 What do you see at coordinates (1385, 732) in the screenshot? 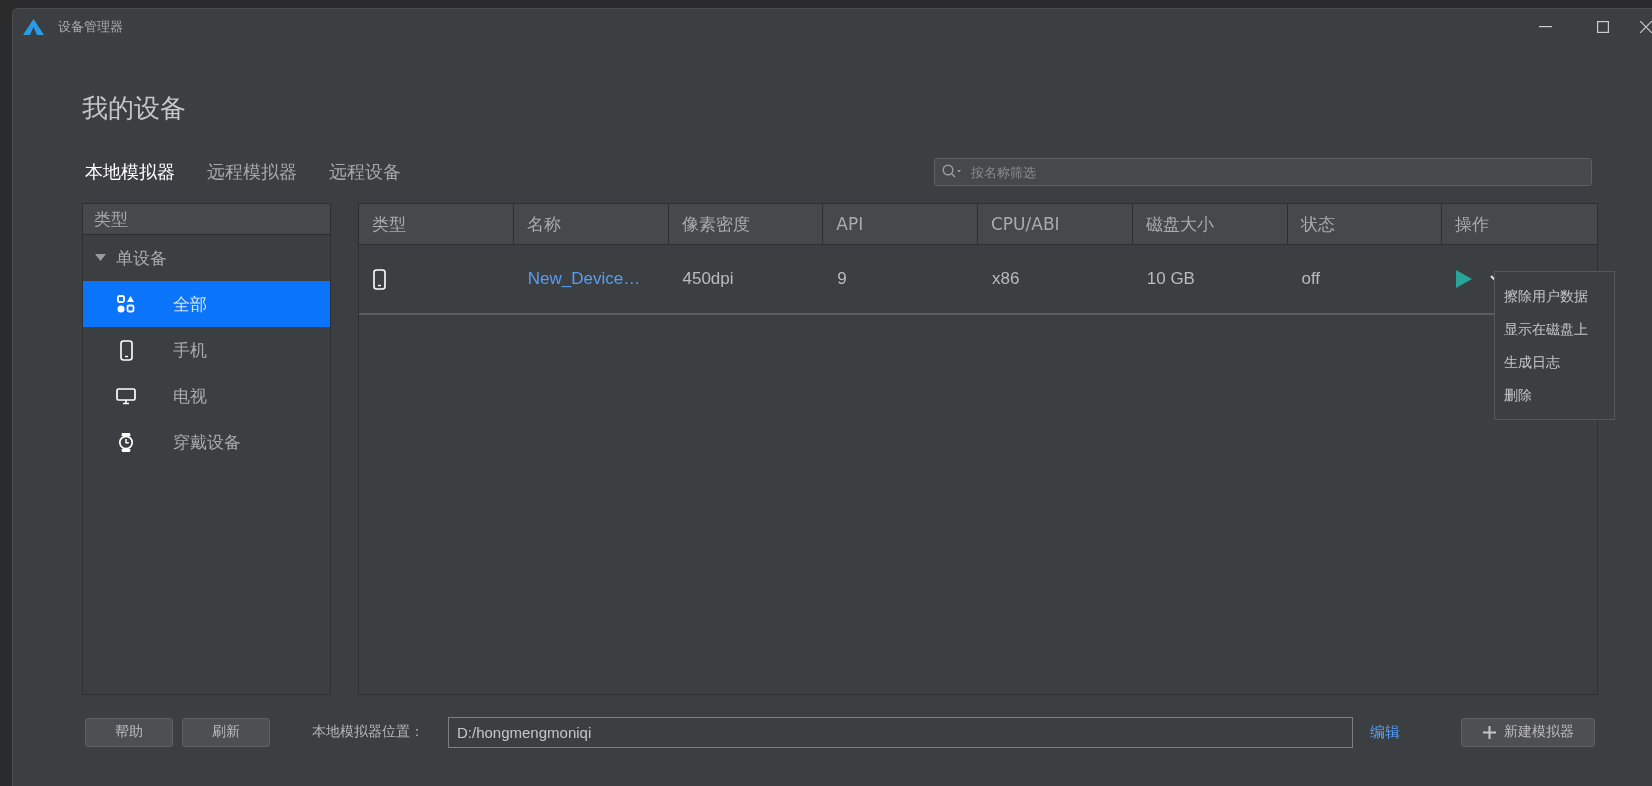
I see `edit-link: 编辑` at bounding box center [1385, 732].